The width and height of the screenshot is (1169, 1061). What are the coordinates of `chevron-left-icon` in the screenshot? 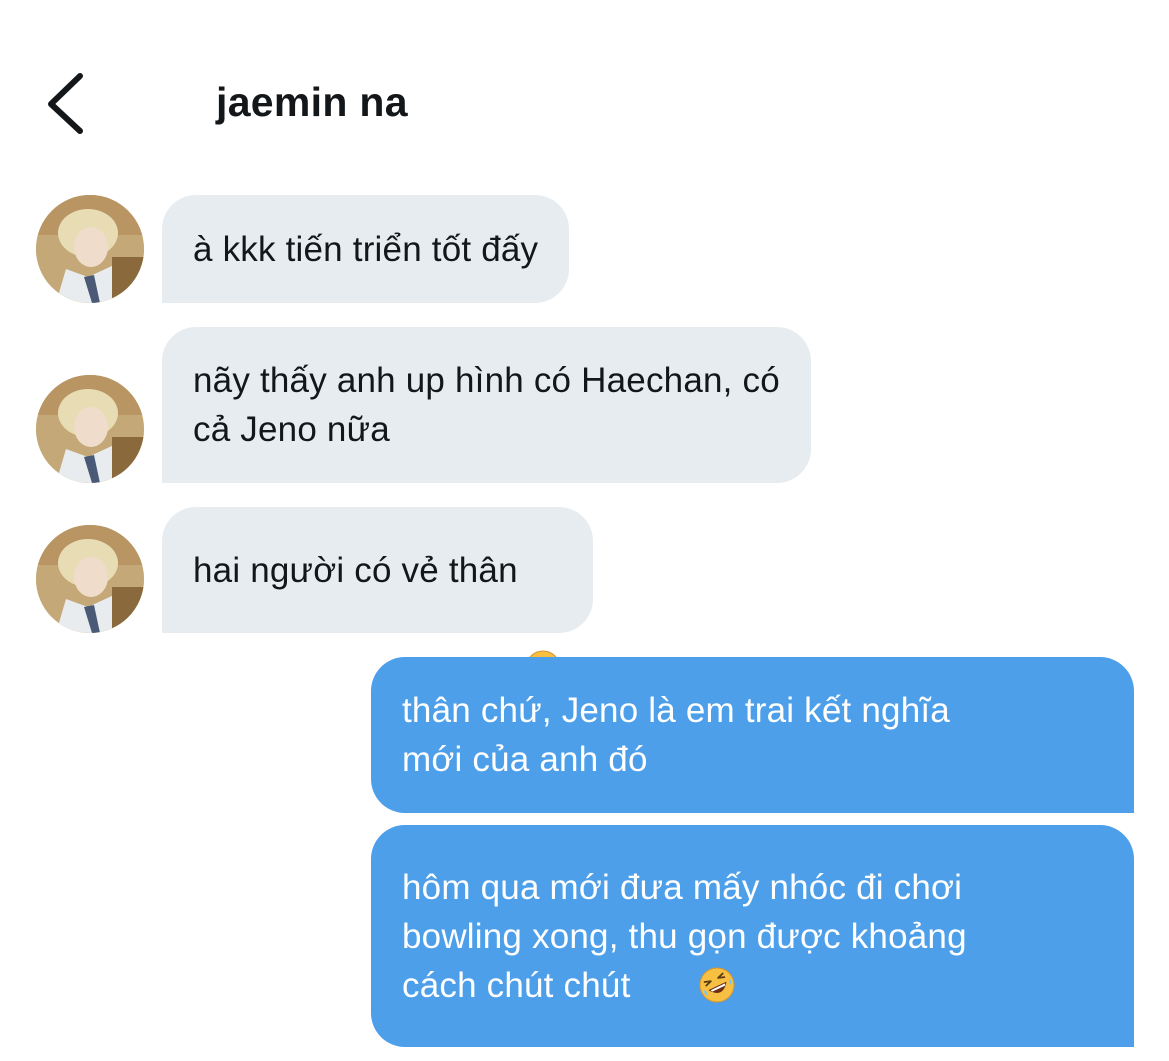 It's located at (65, 103).